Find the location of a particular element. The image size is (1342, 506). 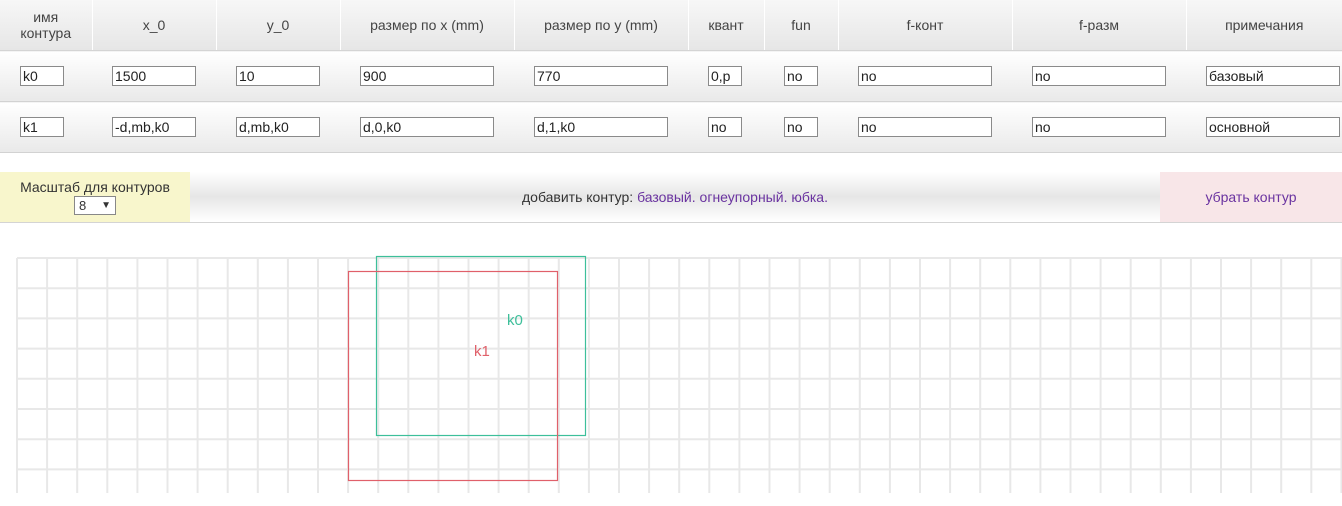

header-x0: x_0 is located at coordinates (153, 25).